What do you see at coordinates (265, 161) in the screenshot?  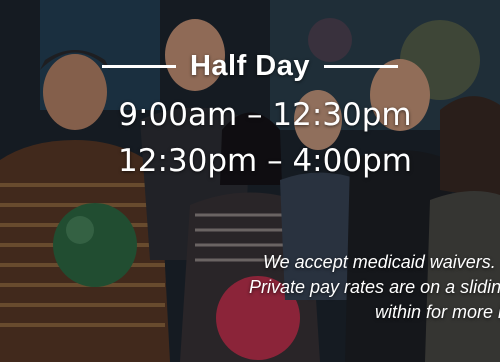 I see `time-slot-afternoon: 12:30pm – 4:00pm` at bounding box center [265, 161].